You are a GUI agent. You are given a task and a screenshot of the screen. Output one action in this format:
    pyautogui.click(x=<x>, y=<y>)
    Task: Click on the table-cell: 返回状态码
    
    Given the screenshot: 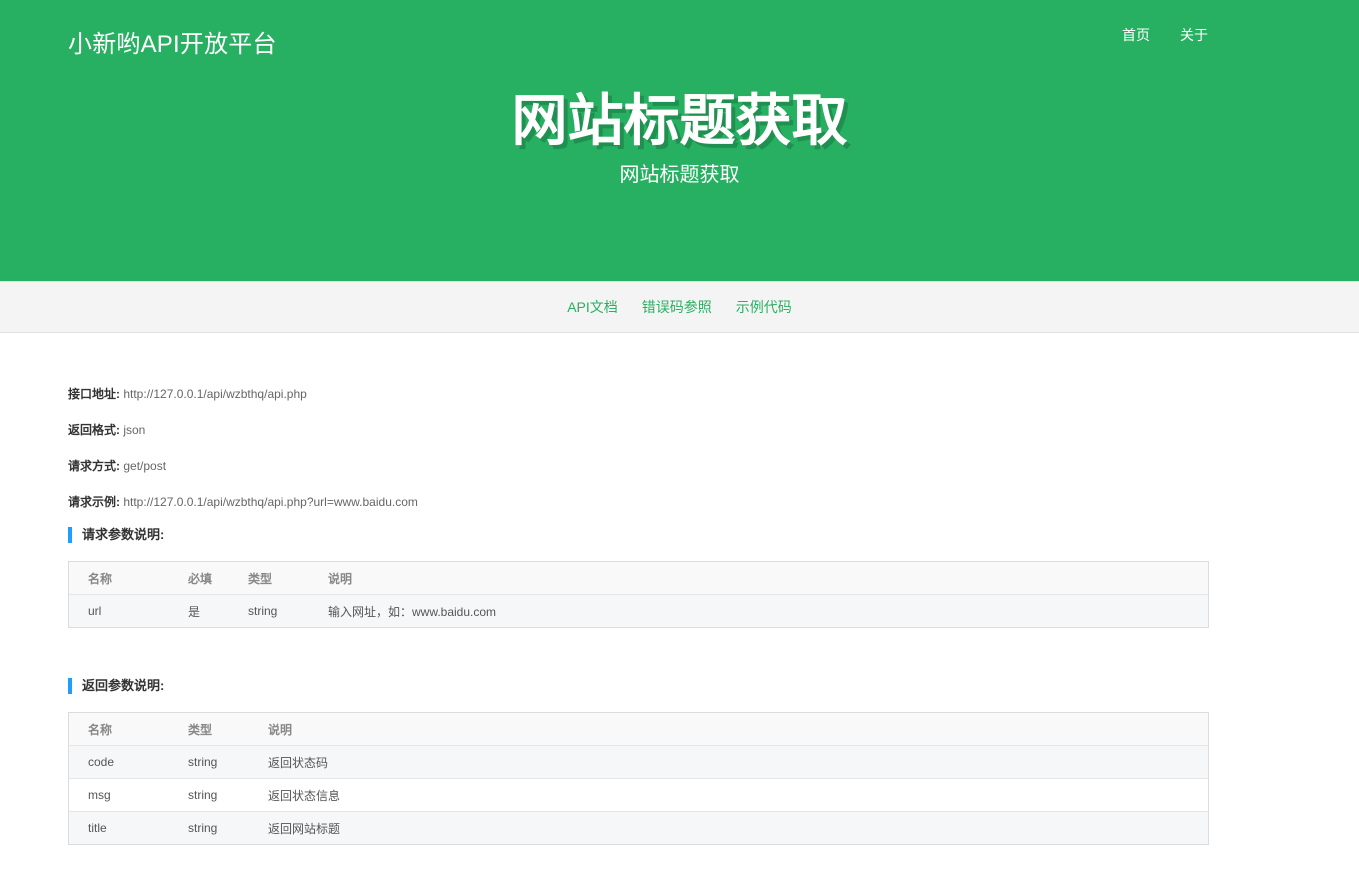 What is the action you would take?
    pyautogui.click(x=298, y=762)
    